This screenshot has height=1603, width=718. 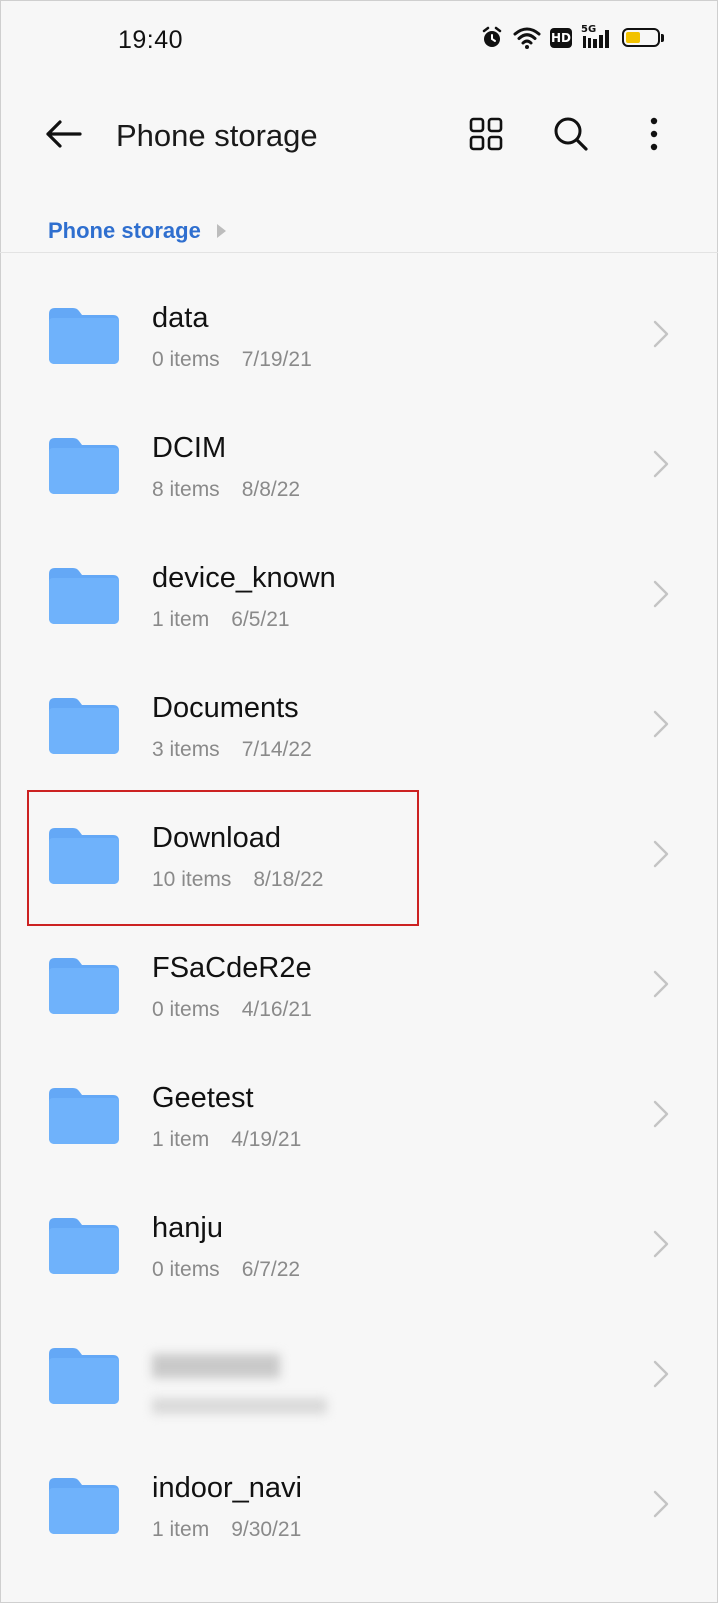 I want to click on folder-name: Documents, so click(x=225, y=708).